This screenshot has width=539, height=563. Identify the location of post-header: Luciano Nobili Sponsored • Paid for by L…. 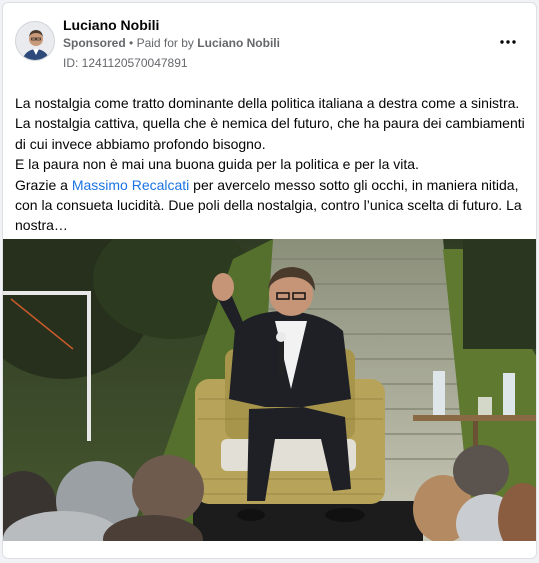
(269, 43).